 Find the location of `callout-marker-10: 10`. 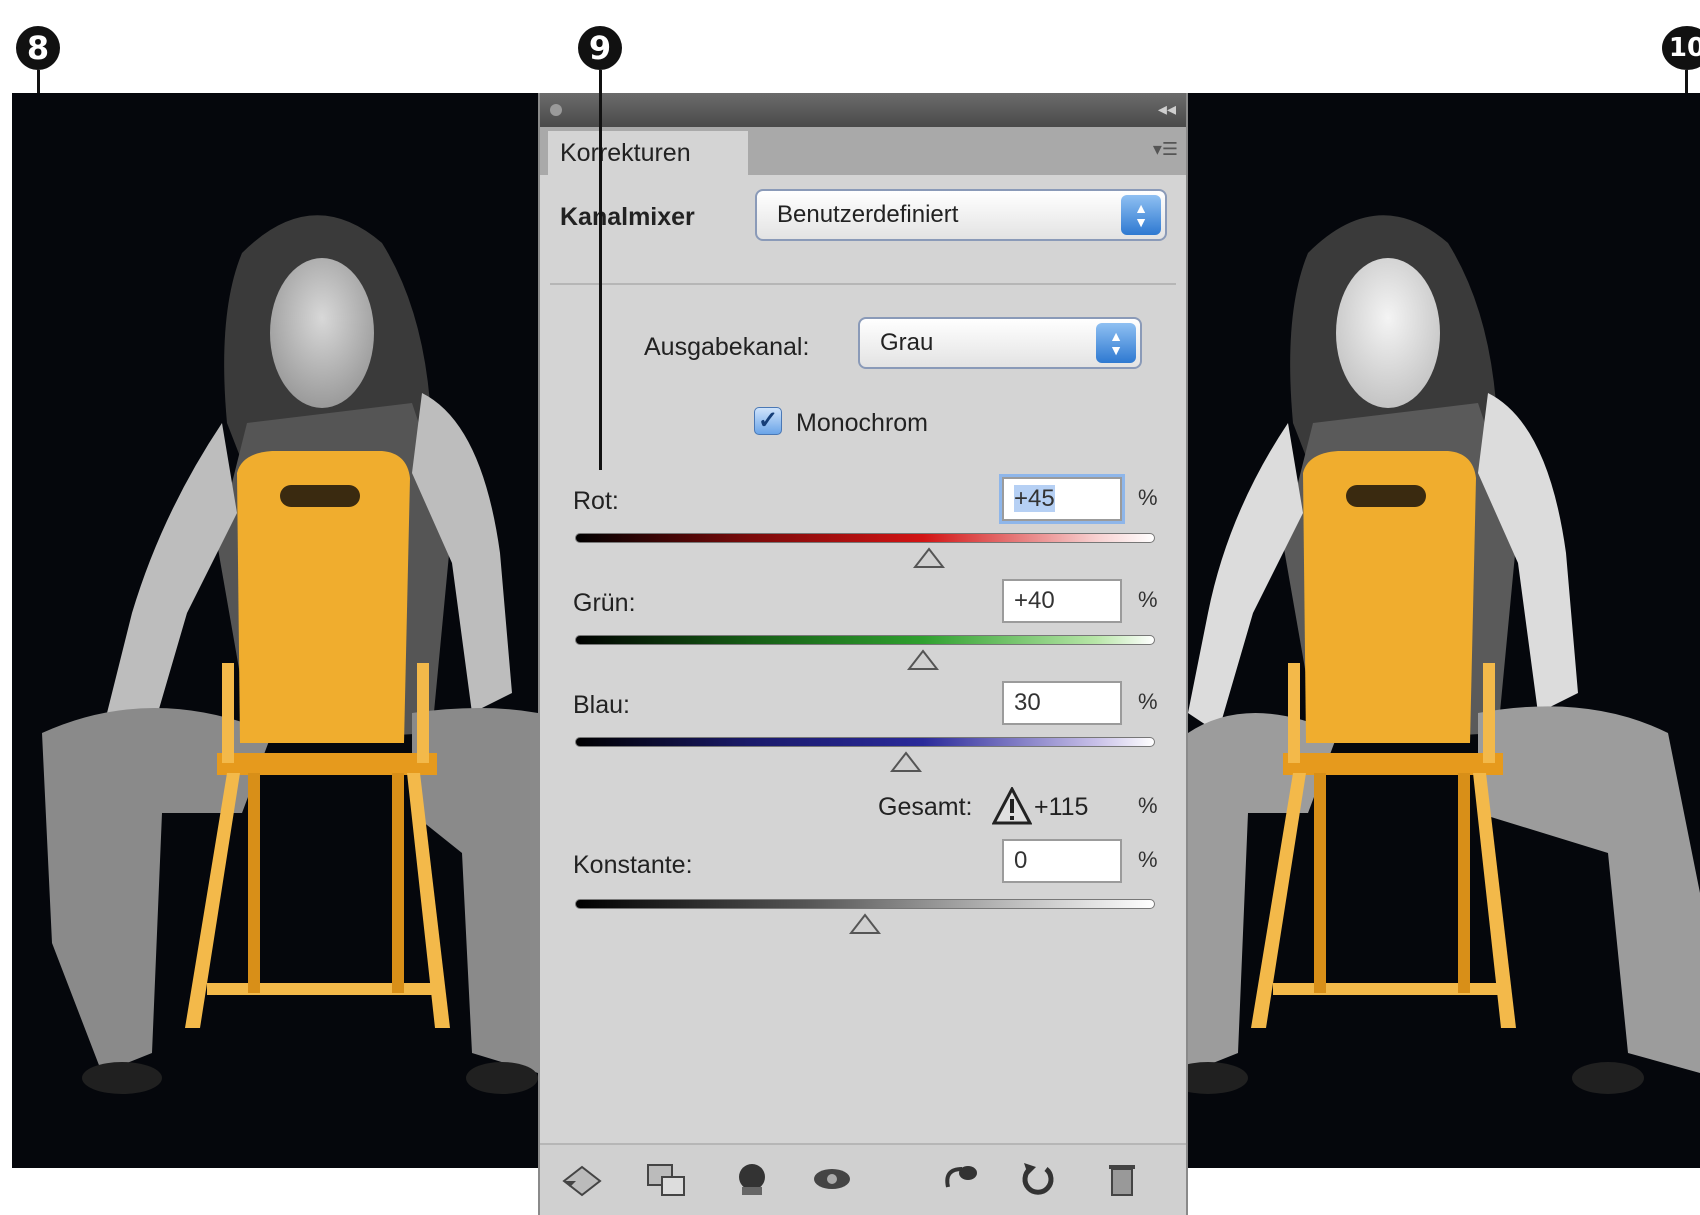

callout-marker-10: 10 is located at coordinates (1681, 48).